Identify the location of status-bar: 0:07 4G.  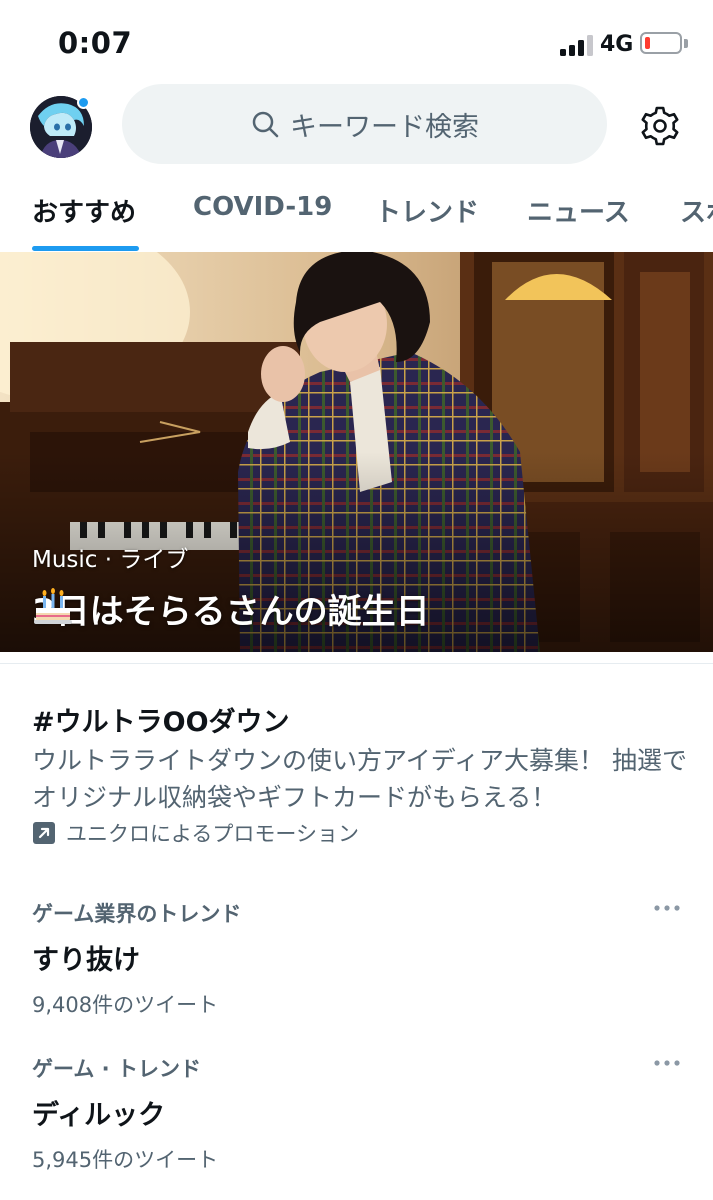
(356, 40).